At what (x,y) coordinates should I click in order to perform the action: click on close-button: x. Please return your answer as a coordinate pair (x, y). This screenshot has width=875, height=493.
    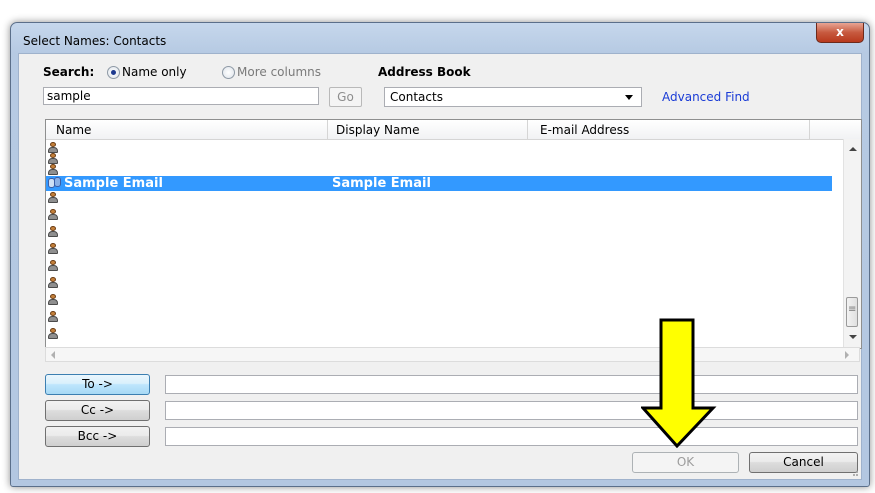
    Looking at the image, I should click on (840, 33).